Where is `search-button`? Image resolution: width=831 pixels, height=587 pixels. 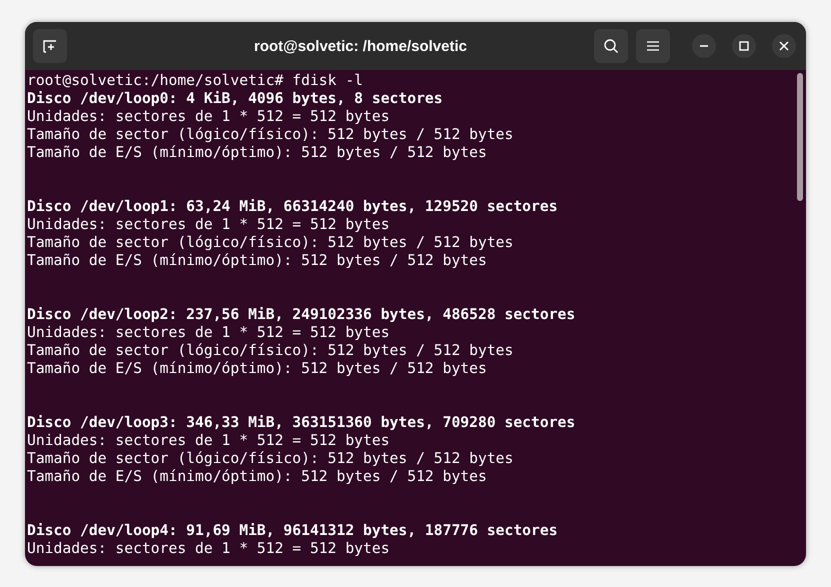 search-button is located at coordinates (611, 46).